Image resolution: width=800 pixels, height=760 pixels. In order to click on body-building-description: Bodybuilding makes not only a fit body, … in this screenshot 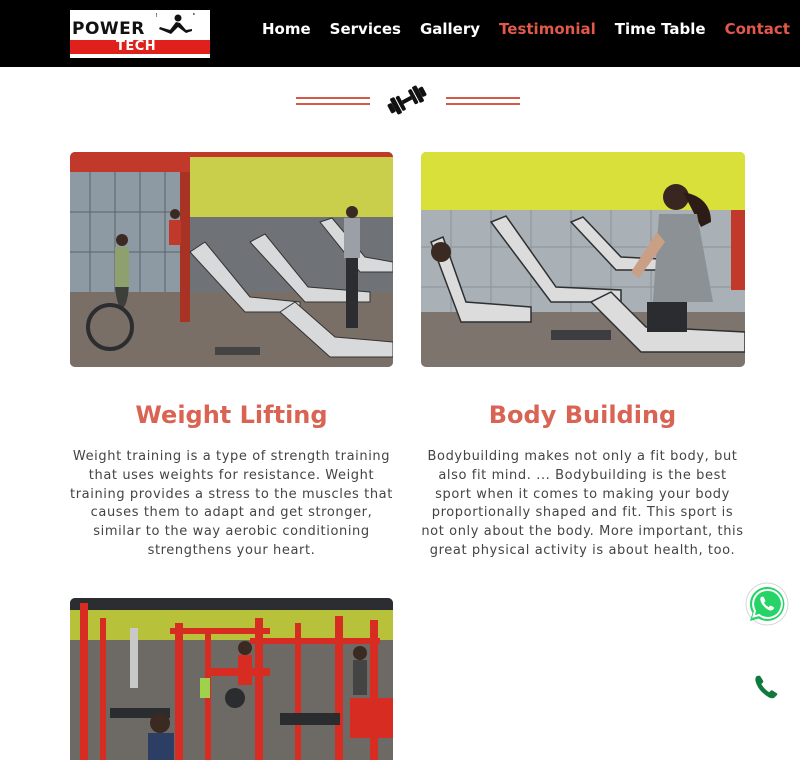, I will do `click(582, 503)`.